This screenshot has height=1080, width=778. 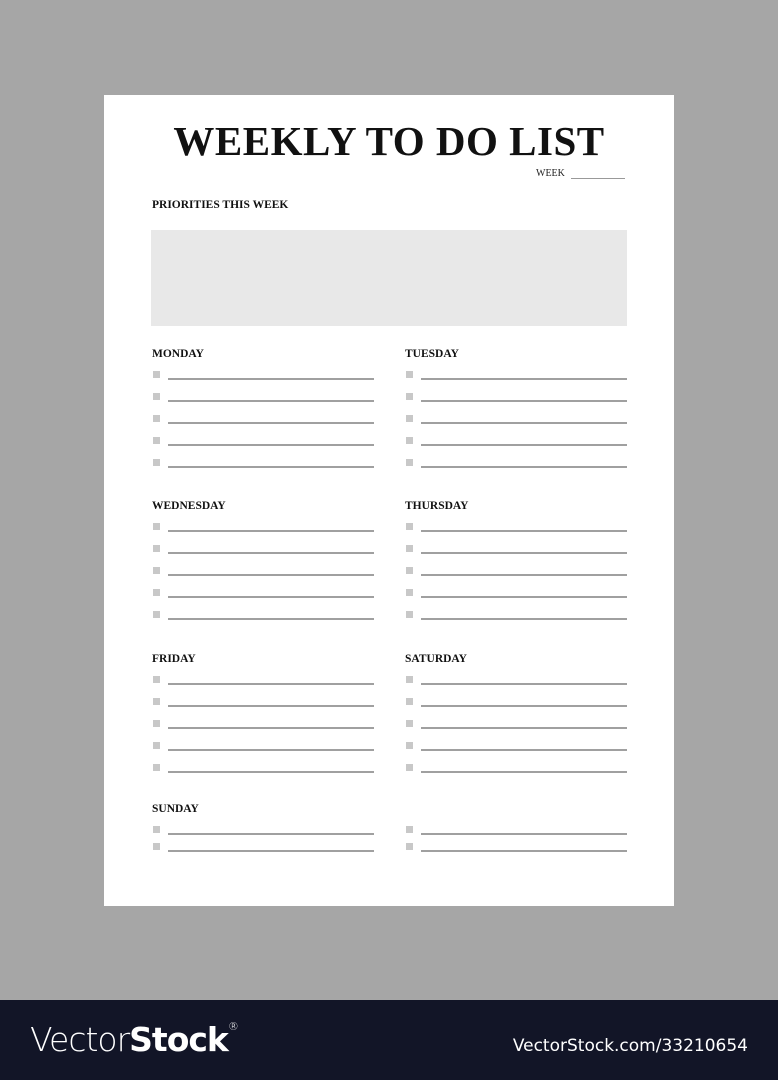 What do you see at coordinates (437, 506) in the screenshot?
I see `day-title: THURSDAY` at bounding box center [437, 506].